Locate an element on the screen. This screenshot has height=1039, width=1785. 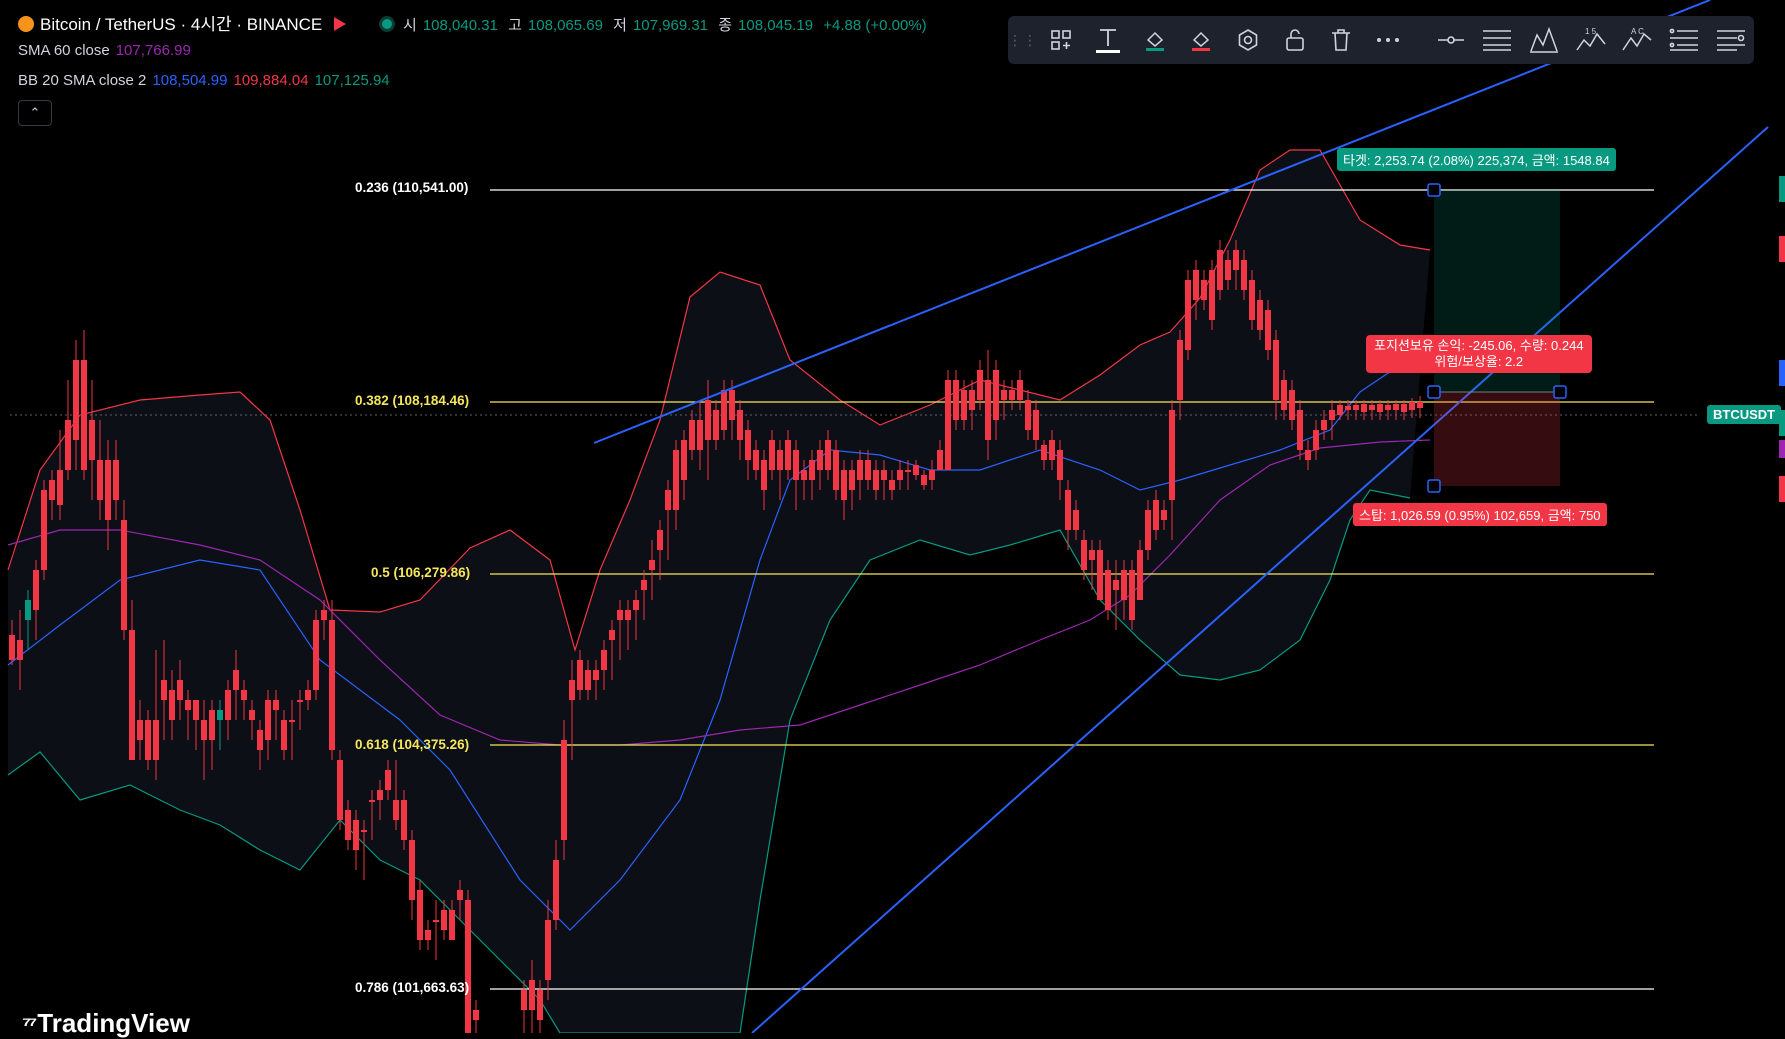
legend-collapse-button: ⌃ is located at coordinates (35, 113).